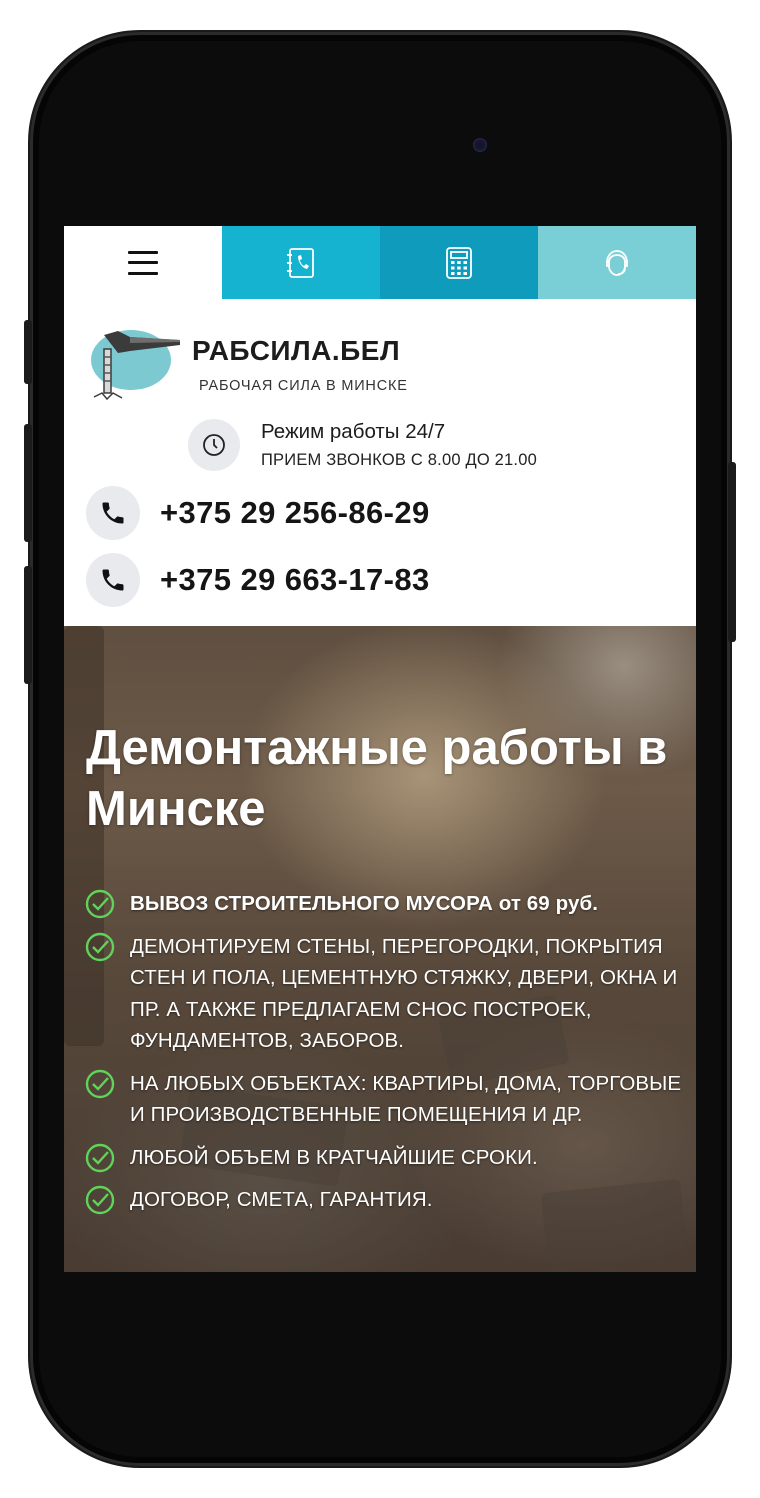  What do you see at coordinates (377, 778) in the screenshot?
I see `hero-title: Демонтажные работы в Минске` at bounding box center [377, 778].